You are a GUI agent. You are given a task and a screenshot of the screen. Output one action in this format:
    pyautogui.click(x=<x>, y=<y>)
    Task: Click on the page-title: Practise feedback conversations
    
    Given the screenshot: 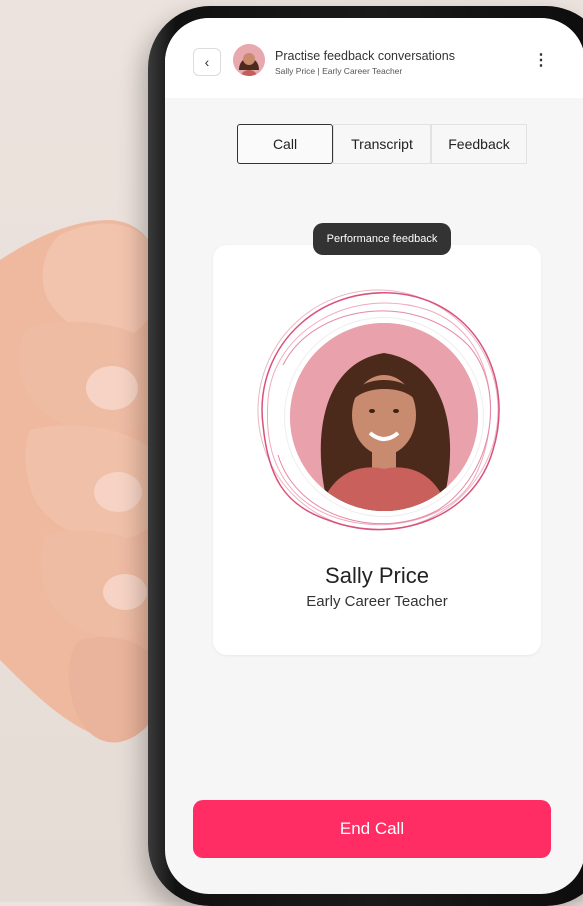 What is the action you would take?
    pyautogui.click(x=365, y=56)
    